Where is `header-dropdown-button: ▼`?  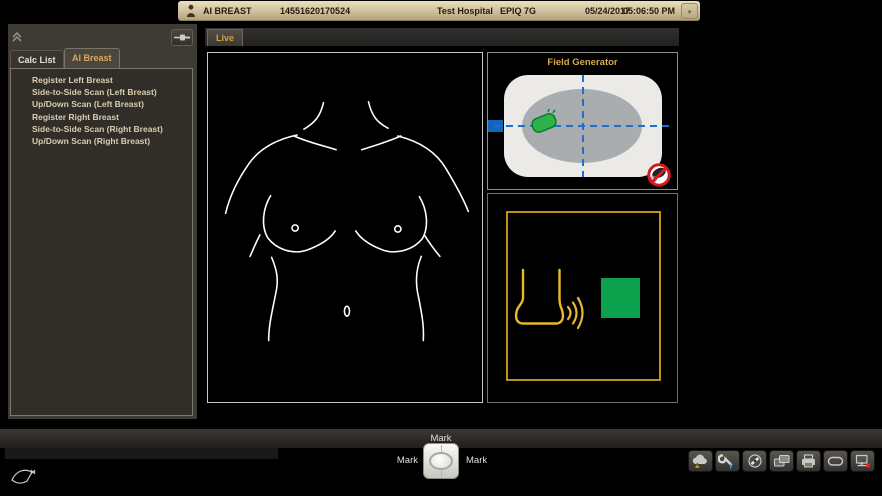
header-dropdown-button: ▼ is located at coordinates (689, 11).